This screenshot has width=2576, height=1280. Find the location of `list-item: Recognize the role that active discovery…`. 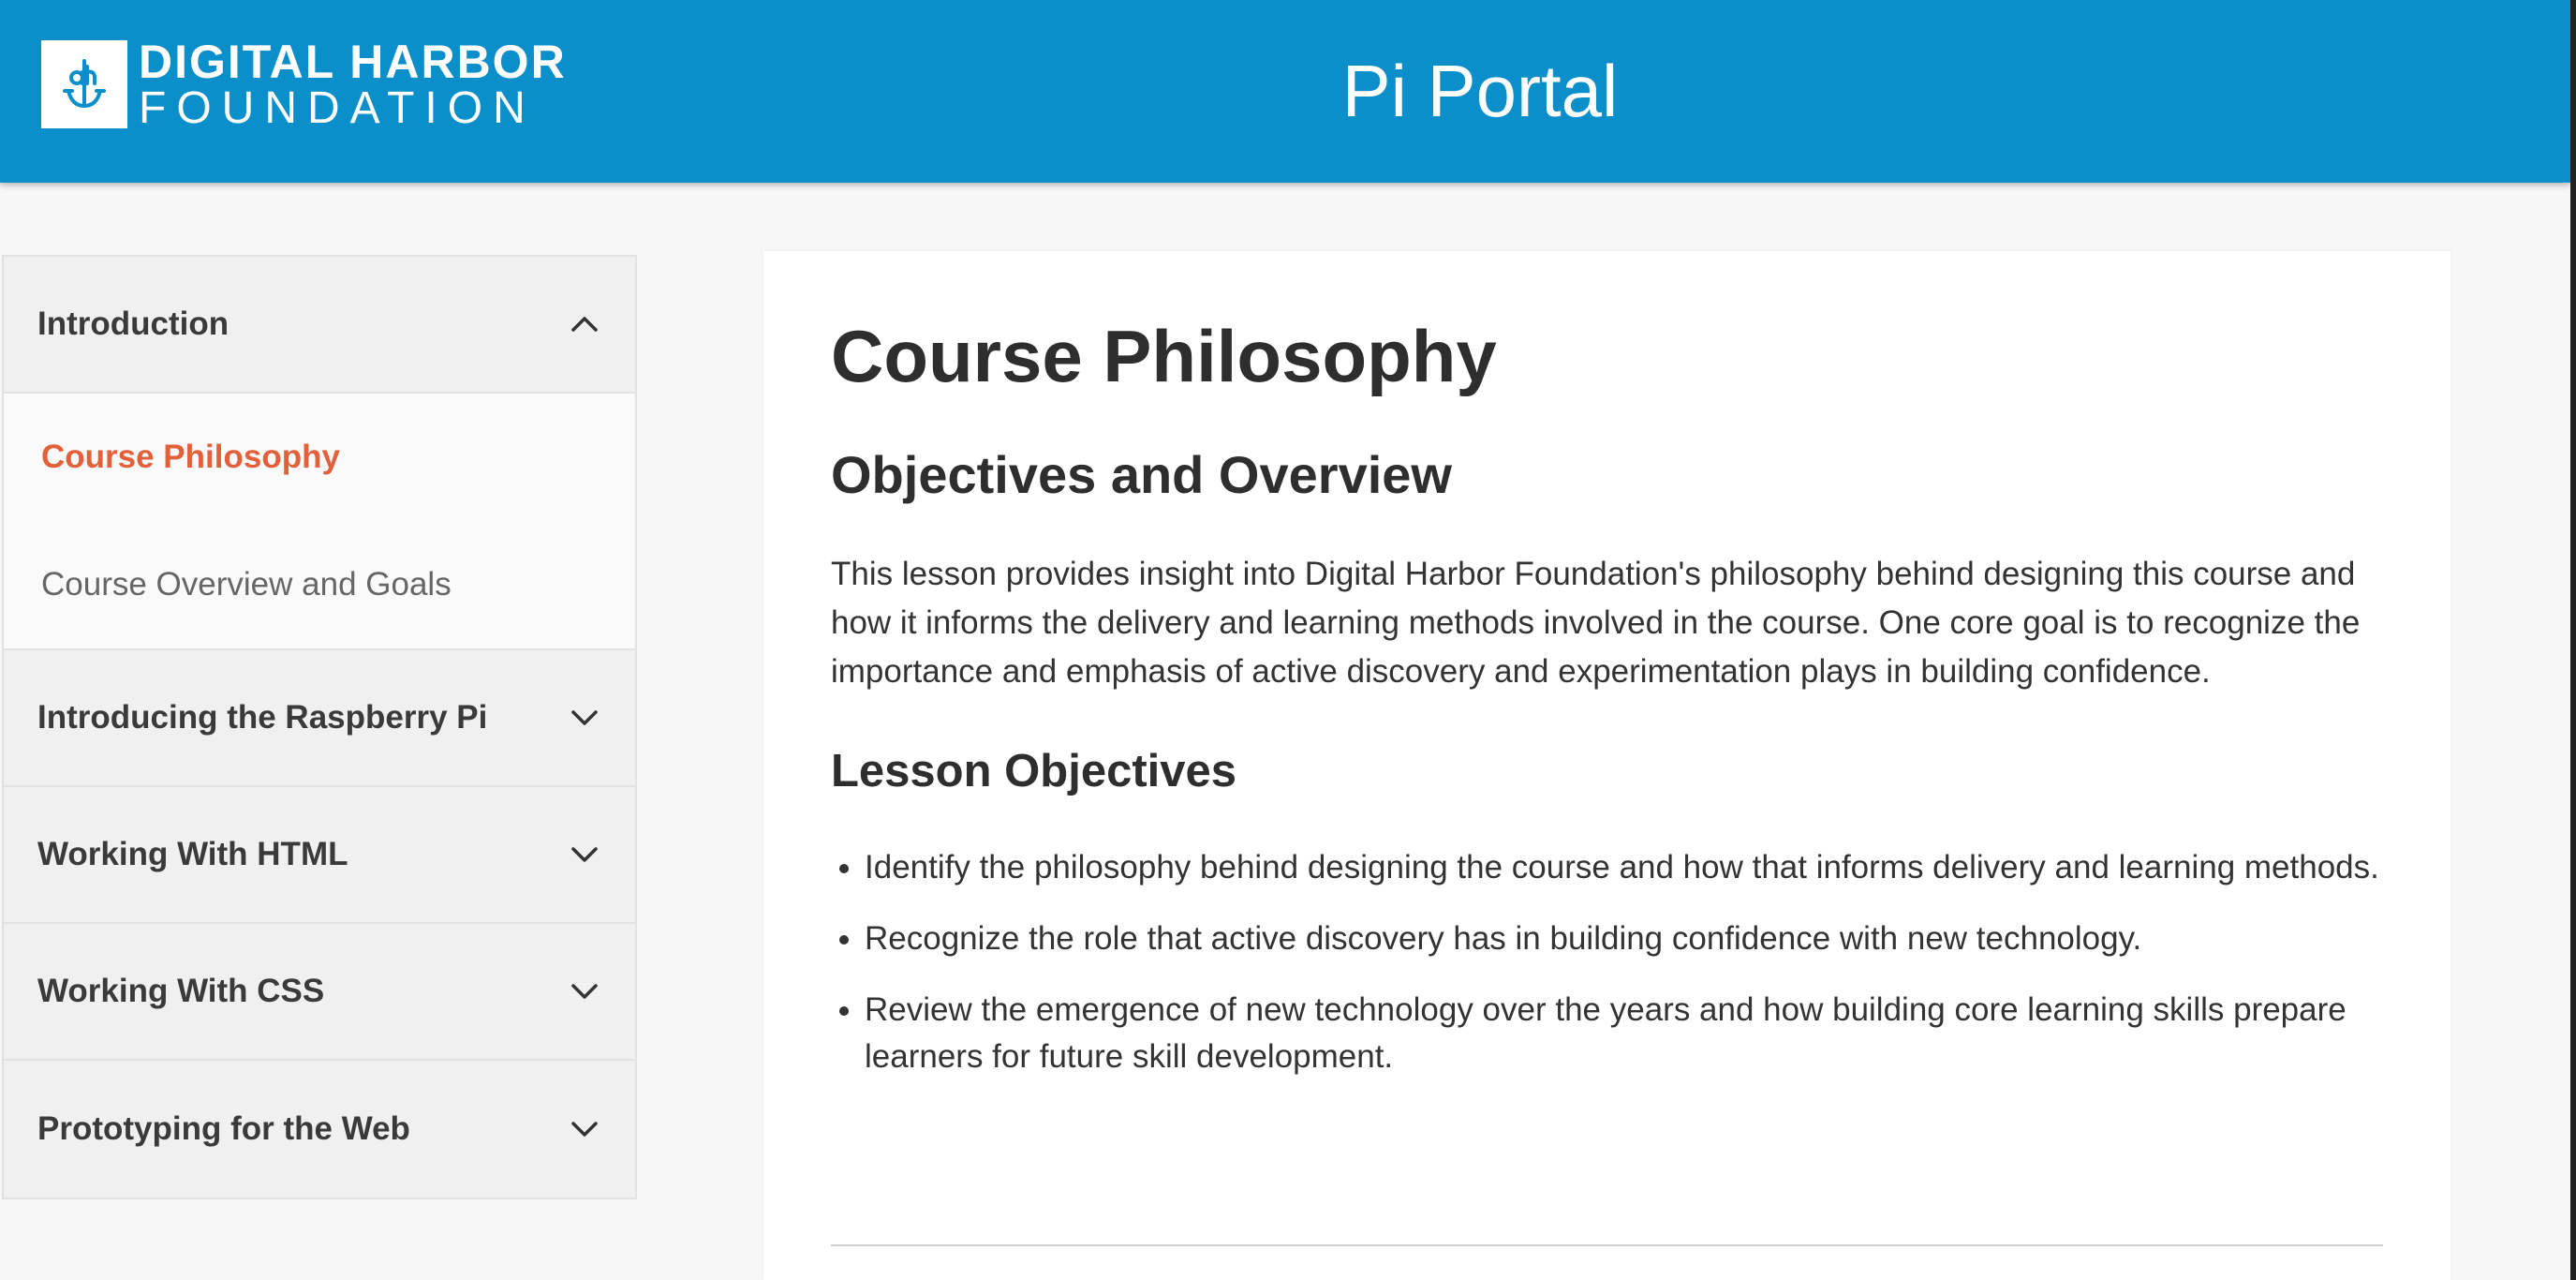

list-item: Recognize the role that active discovery… is located at coordinates (1624, 938).